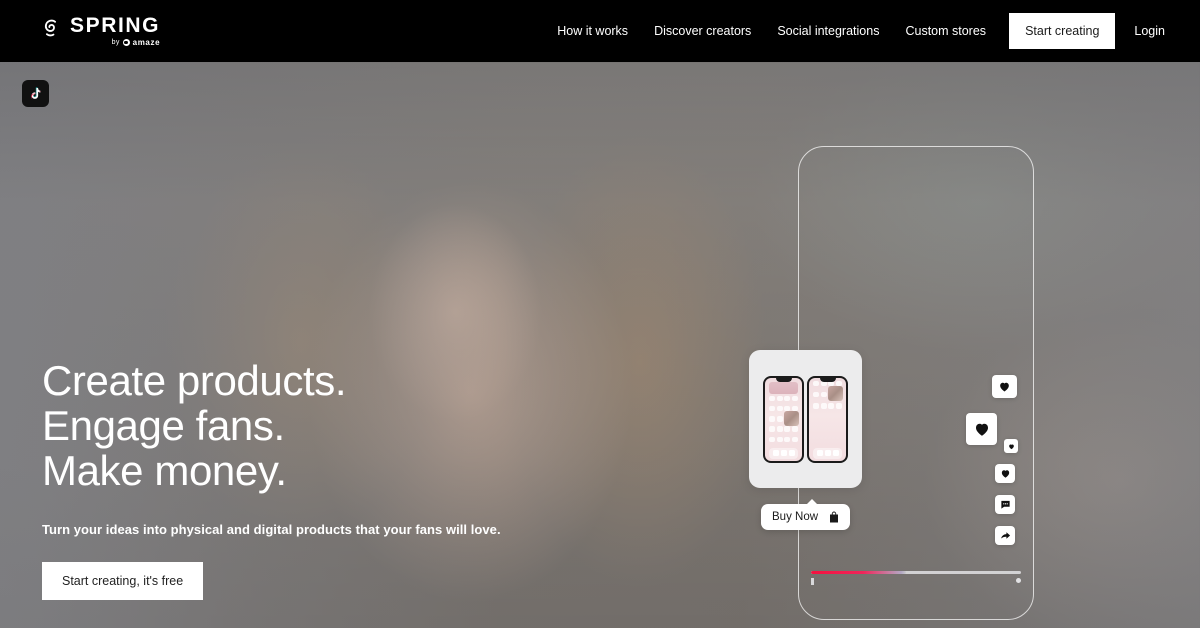 This screenshot has height=628, width=1200. Describe the element at coordinates (35, 93) in the screenshot. I see `tiktok-icon` at that location.